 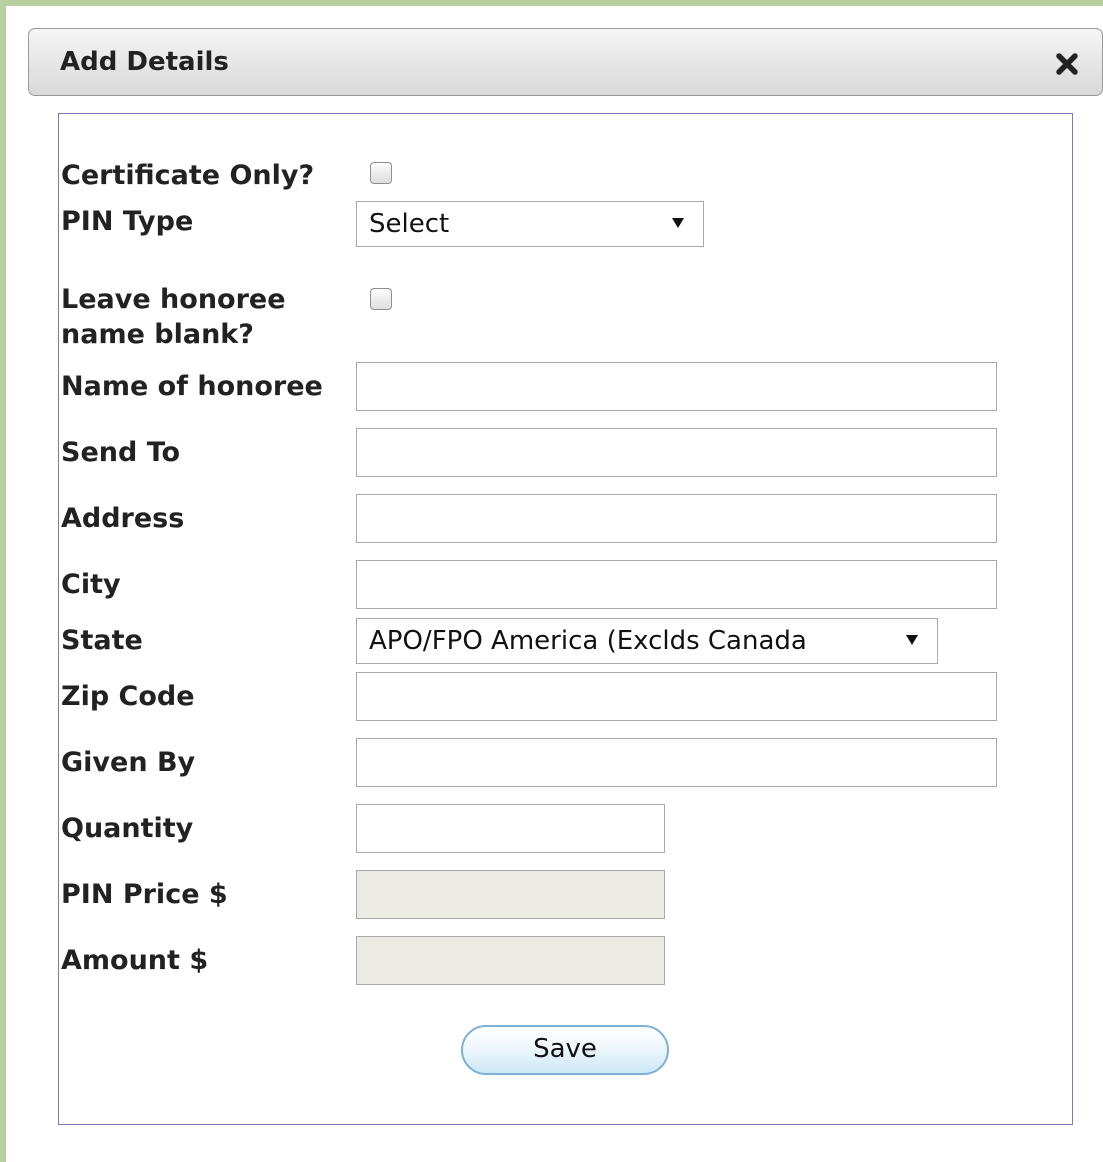 I want to click on dialog-title: Add Details, so click(x=144, y=62).